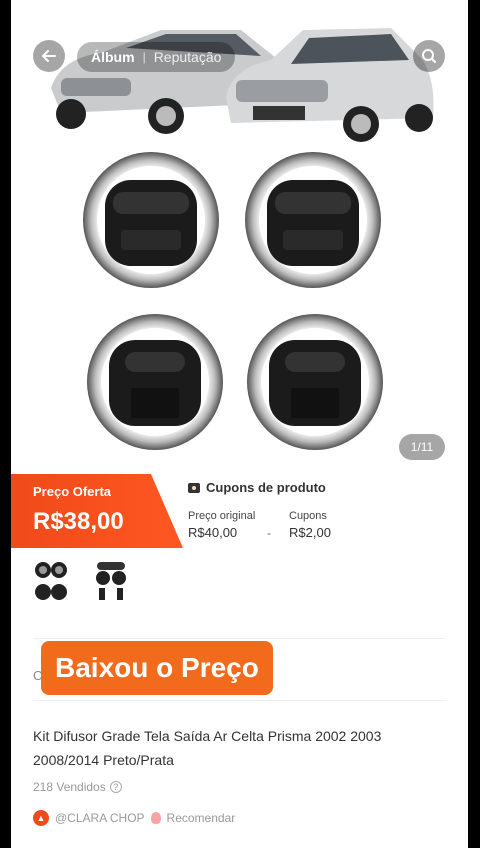  Describe the element at coordinates (188, 57) in the screenshot. I see `tab-reputation: Reputação` at that location.